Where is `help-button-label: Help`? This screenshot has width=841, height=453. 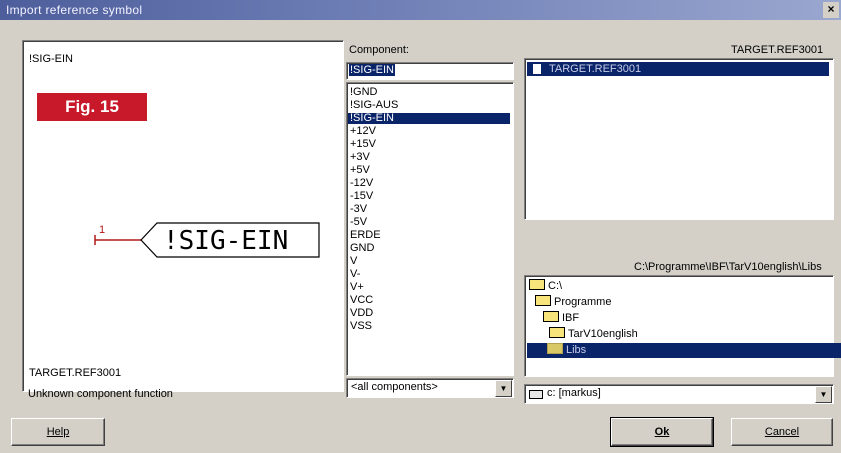 help-button-label: Help is located at coordinates (58, 432).